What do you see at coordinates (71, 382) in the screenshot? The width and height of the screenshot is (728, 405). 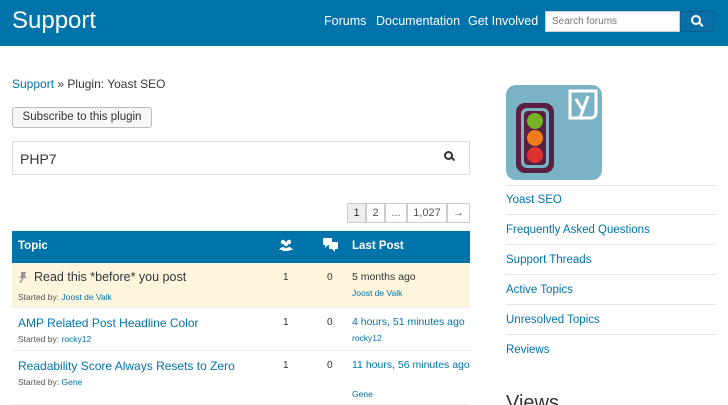 I see `topic-author-link: Gene` at bounding box center [71, 382].